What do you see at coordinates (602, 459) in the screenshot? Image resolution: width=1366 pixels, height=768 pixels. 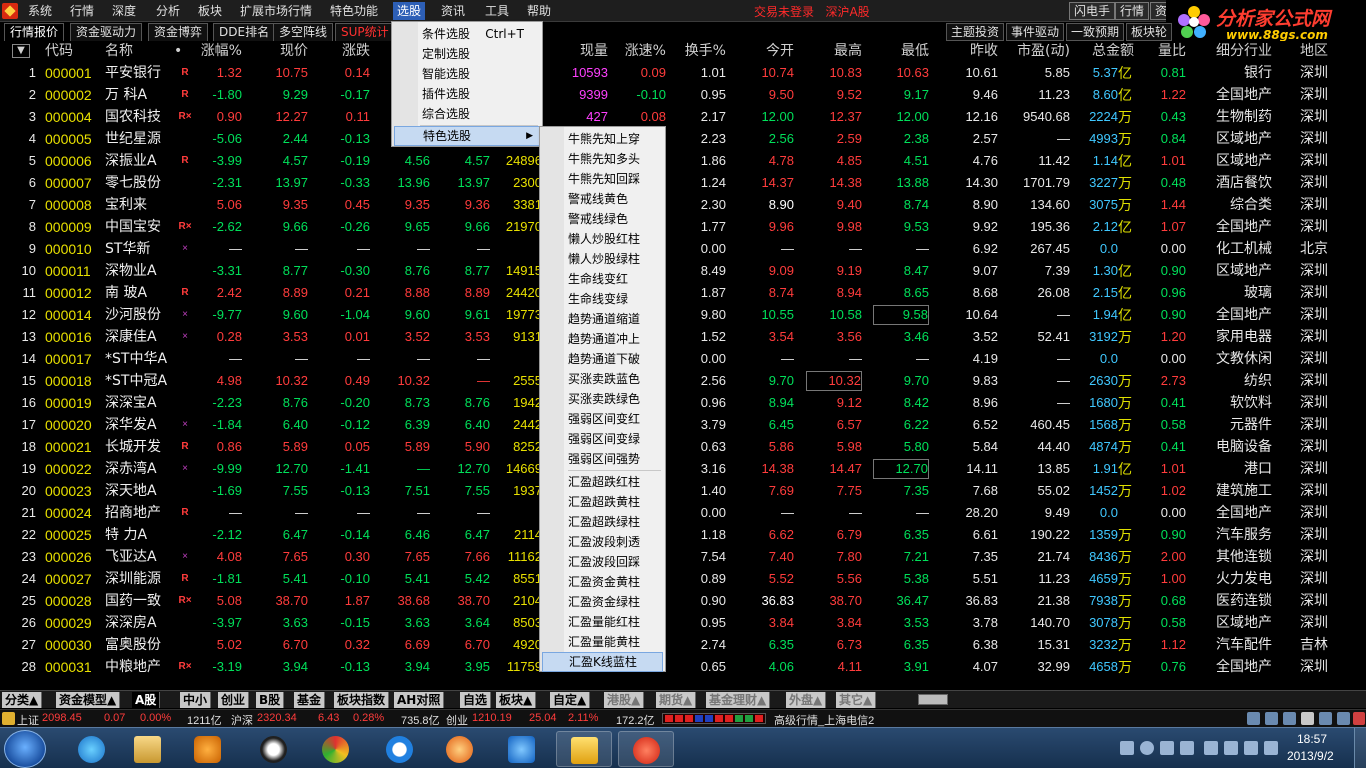 I see `featured-pick-item: 强弱区间强势` at bounding box center [602, 459].